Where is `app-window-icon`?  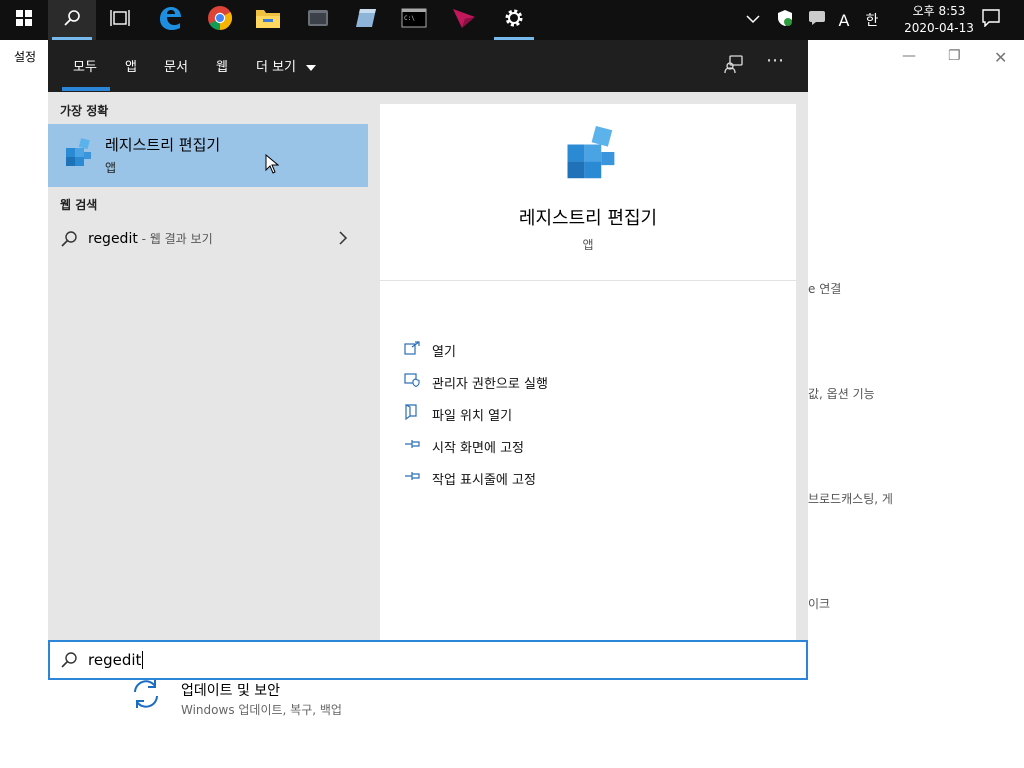 app-window-icon is located at coordinates (318, 20).